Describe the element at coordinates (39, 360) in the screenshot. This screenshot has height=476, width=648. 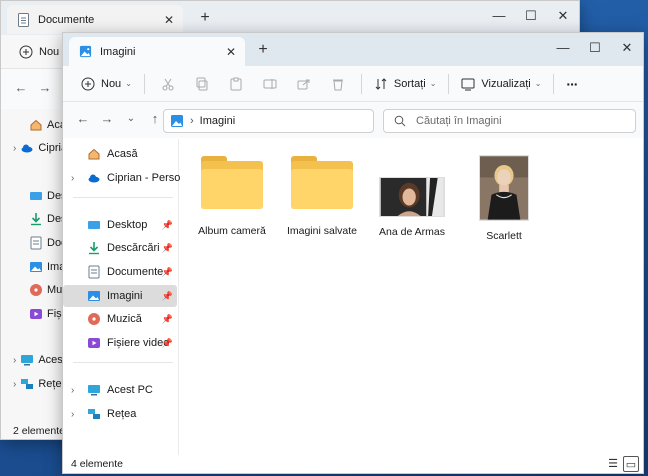
I see `back-sidebar-item-this-pc: › Acest` at that location.